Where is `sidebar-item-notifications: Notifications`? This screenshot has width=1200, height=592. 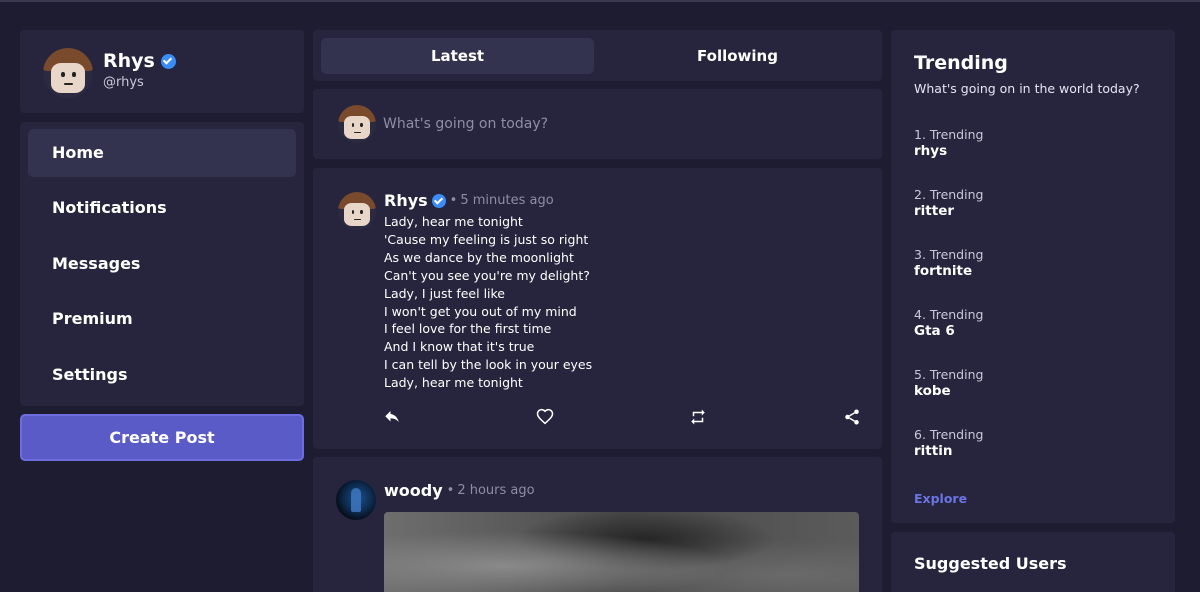
sidebar-item-notifications: Notifications is located at coordinates (162, 208).